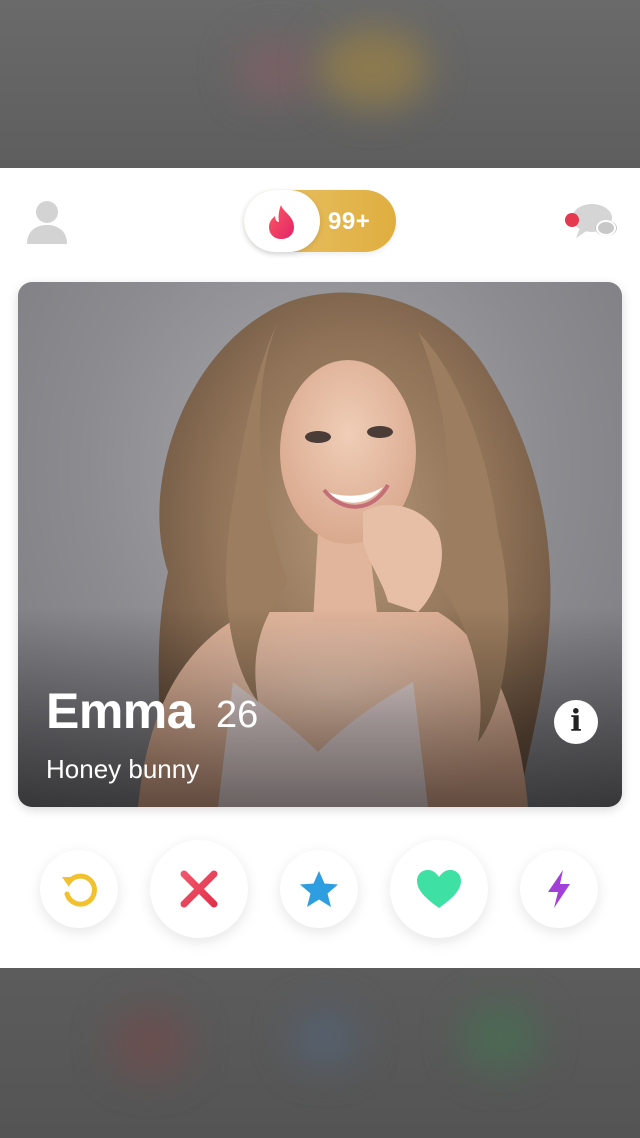  I want to click on rewind-button, so click(79, 889).